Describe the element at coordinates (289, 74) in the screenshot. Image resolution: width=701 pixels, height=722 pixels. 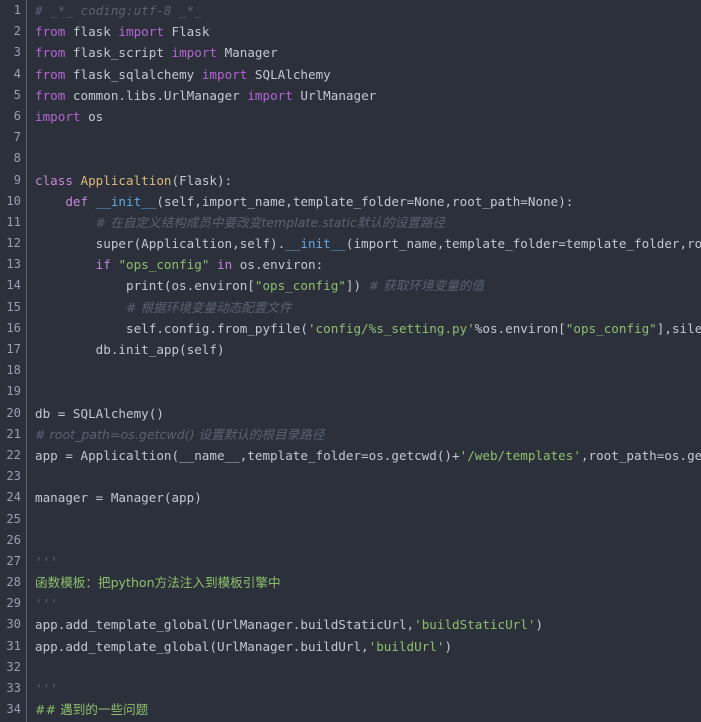
I see `code-token: SQLAlchemy` at that location.